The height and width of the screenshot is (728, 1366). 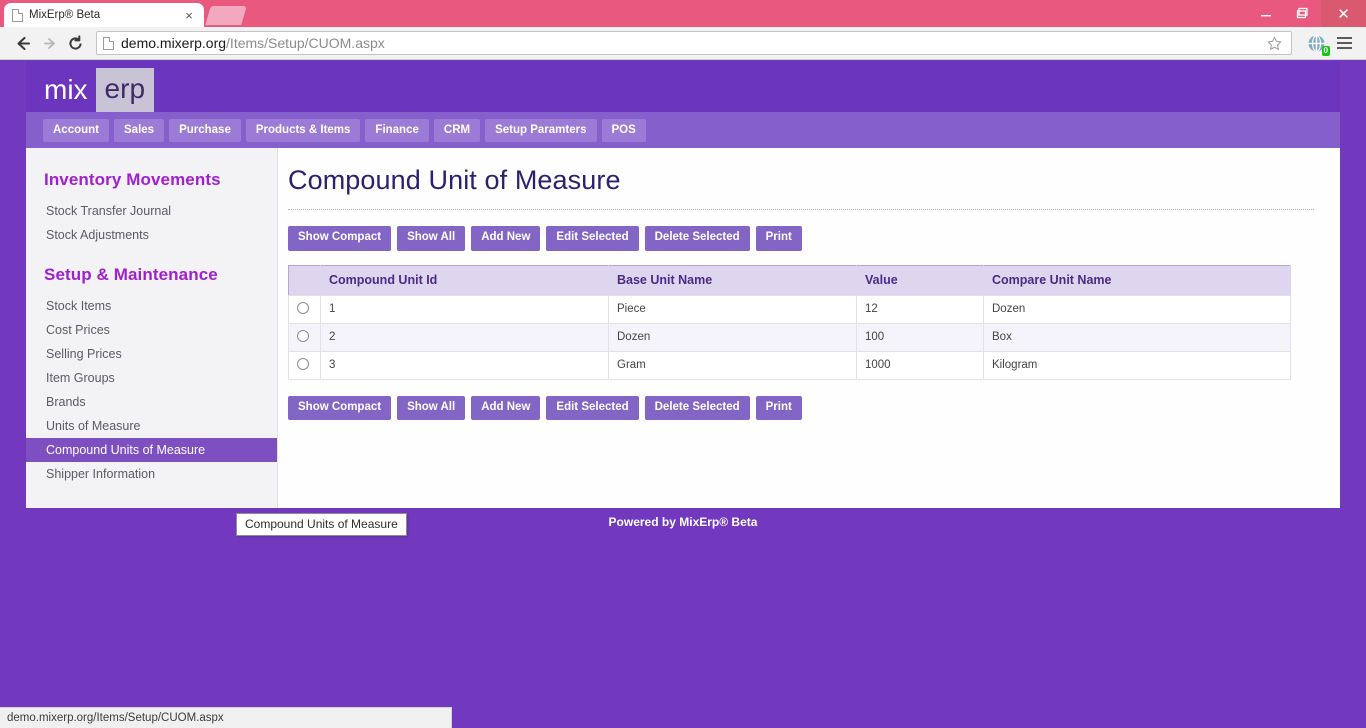 I want to click on nav-item-finance: Finance, so click(x=397, y=130).